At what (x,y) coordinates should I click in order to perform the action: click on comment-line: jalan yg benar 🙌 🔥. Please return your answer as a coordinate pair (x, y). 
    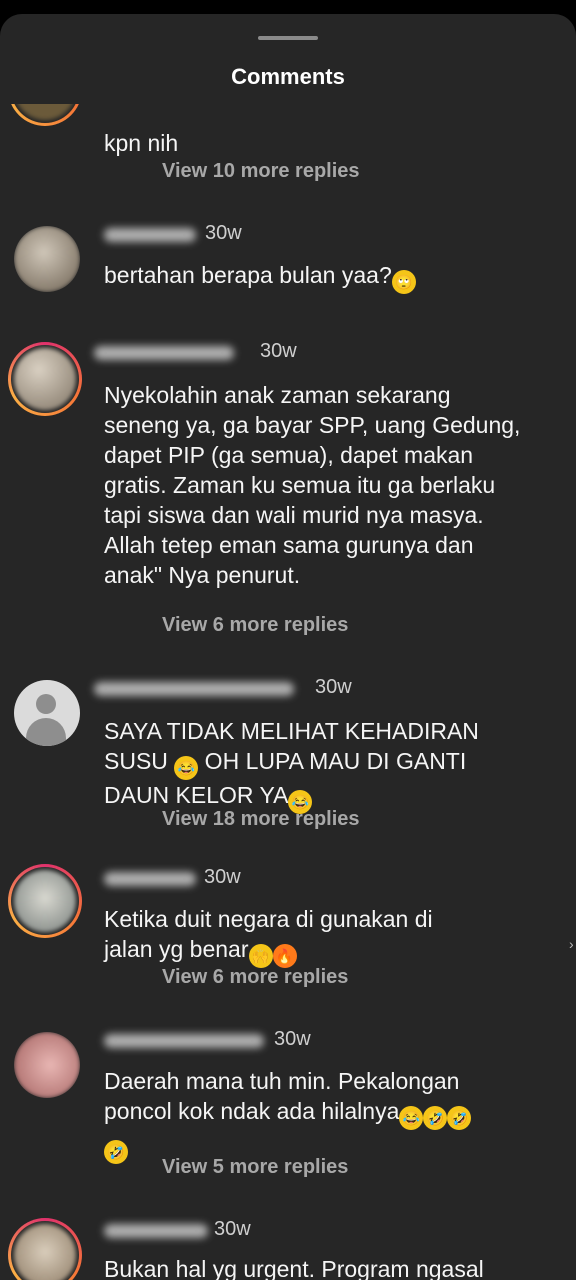
    Looking at the image, I should click on (329, 951).